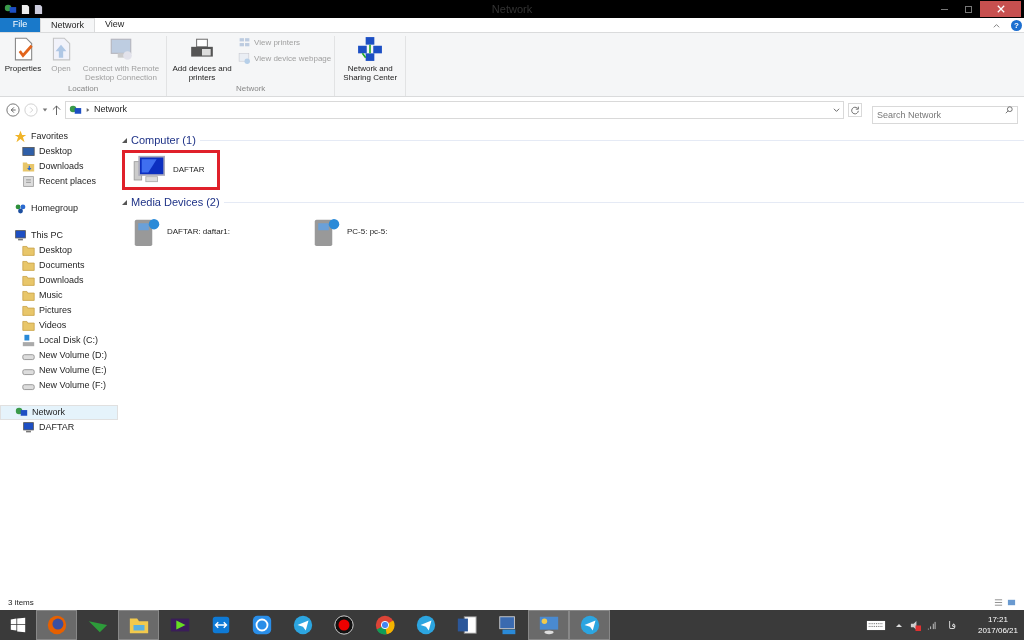 This screenshot has height=640, width=1024. I want to click on chrome-icon, so click(384, 625).